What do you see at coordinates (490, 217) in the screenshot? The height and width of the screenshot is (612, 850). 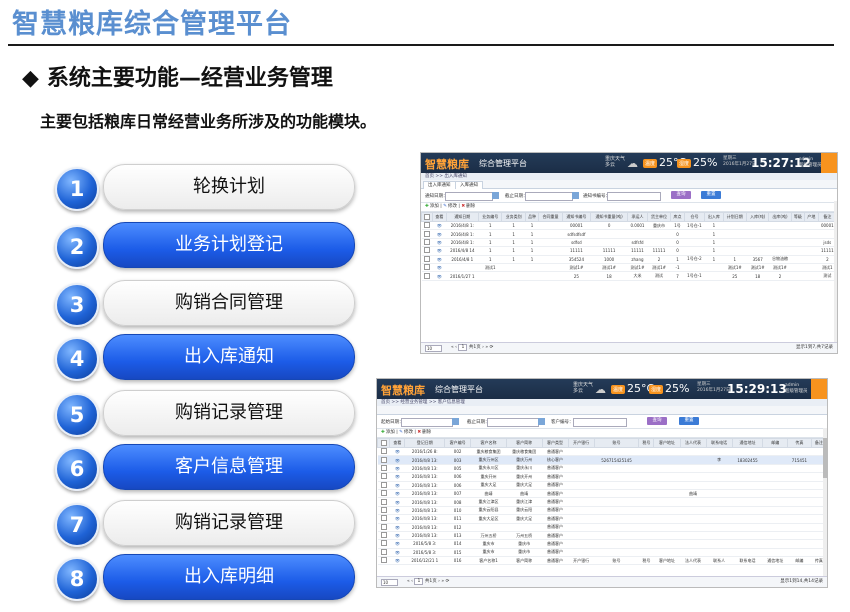 I see `column-header: 业务编号` at bounding box center [490, 217].